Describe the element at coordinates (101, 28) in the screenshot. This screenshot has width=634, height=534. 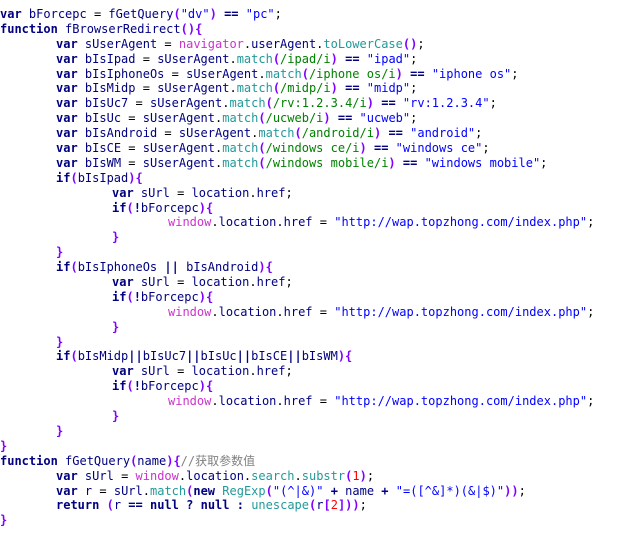
I see `code-line: function fBrowserRedirect(){` at that location.